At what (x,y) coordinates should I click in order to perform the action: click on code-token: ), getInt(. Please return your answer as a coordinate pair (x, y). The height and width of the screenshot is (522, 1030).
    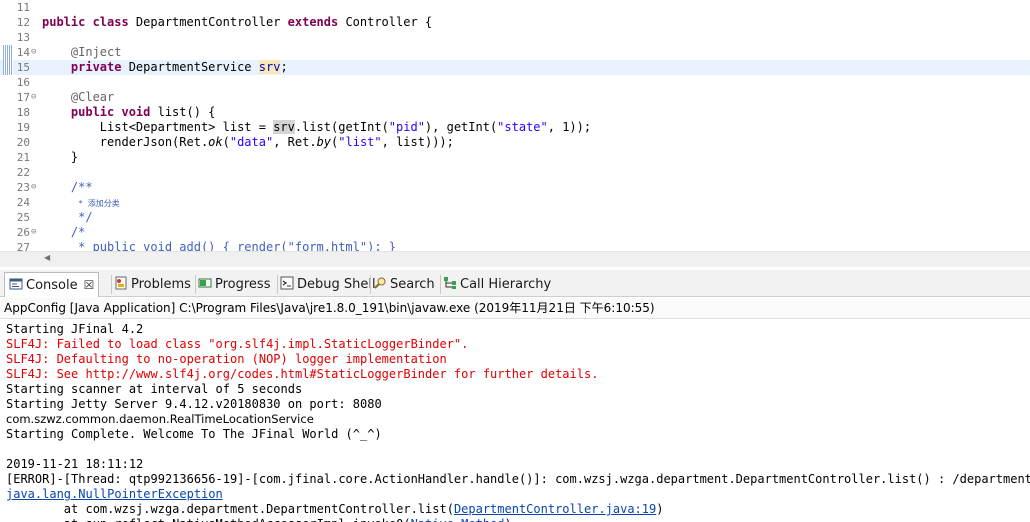
    Looking at the image, I should click on (461, 127).